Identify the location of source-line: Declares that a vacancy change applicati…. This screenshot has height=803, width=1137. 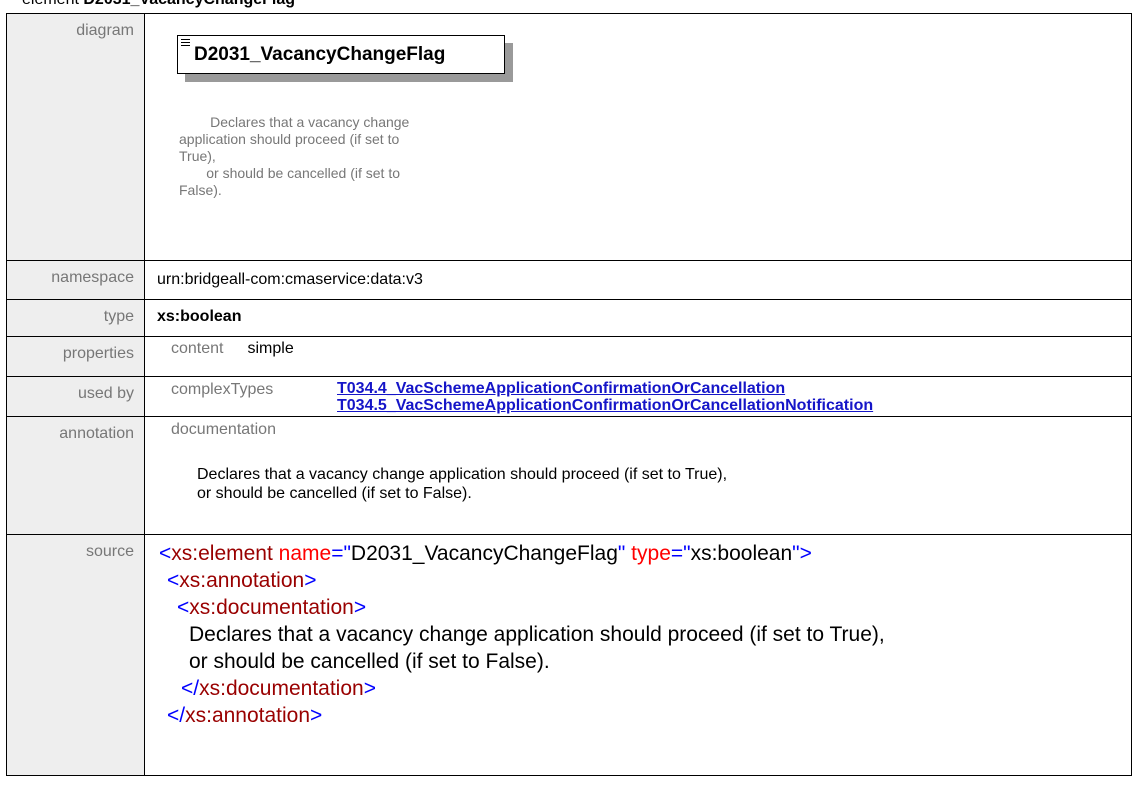
(537, 634).